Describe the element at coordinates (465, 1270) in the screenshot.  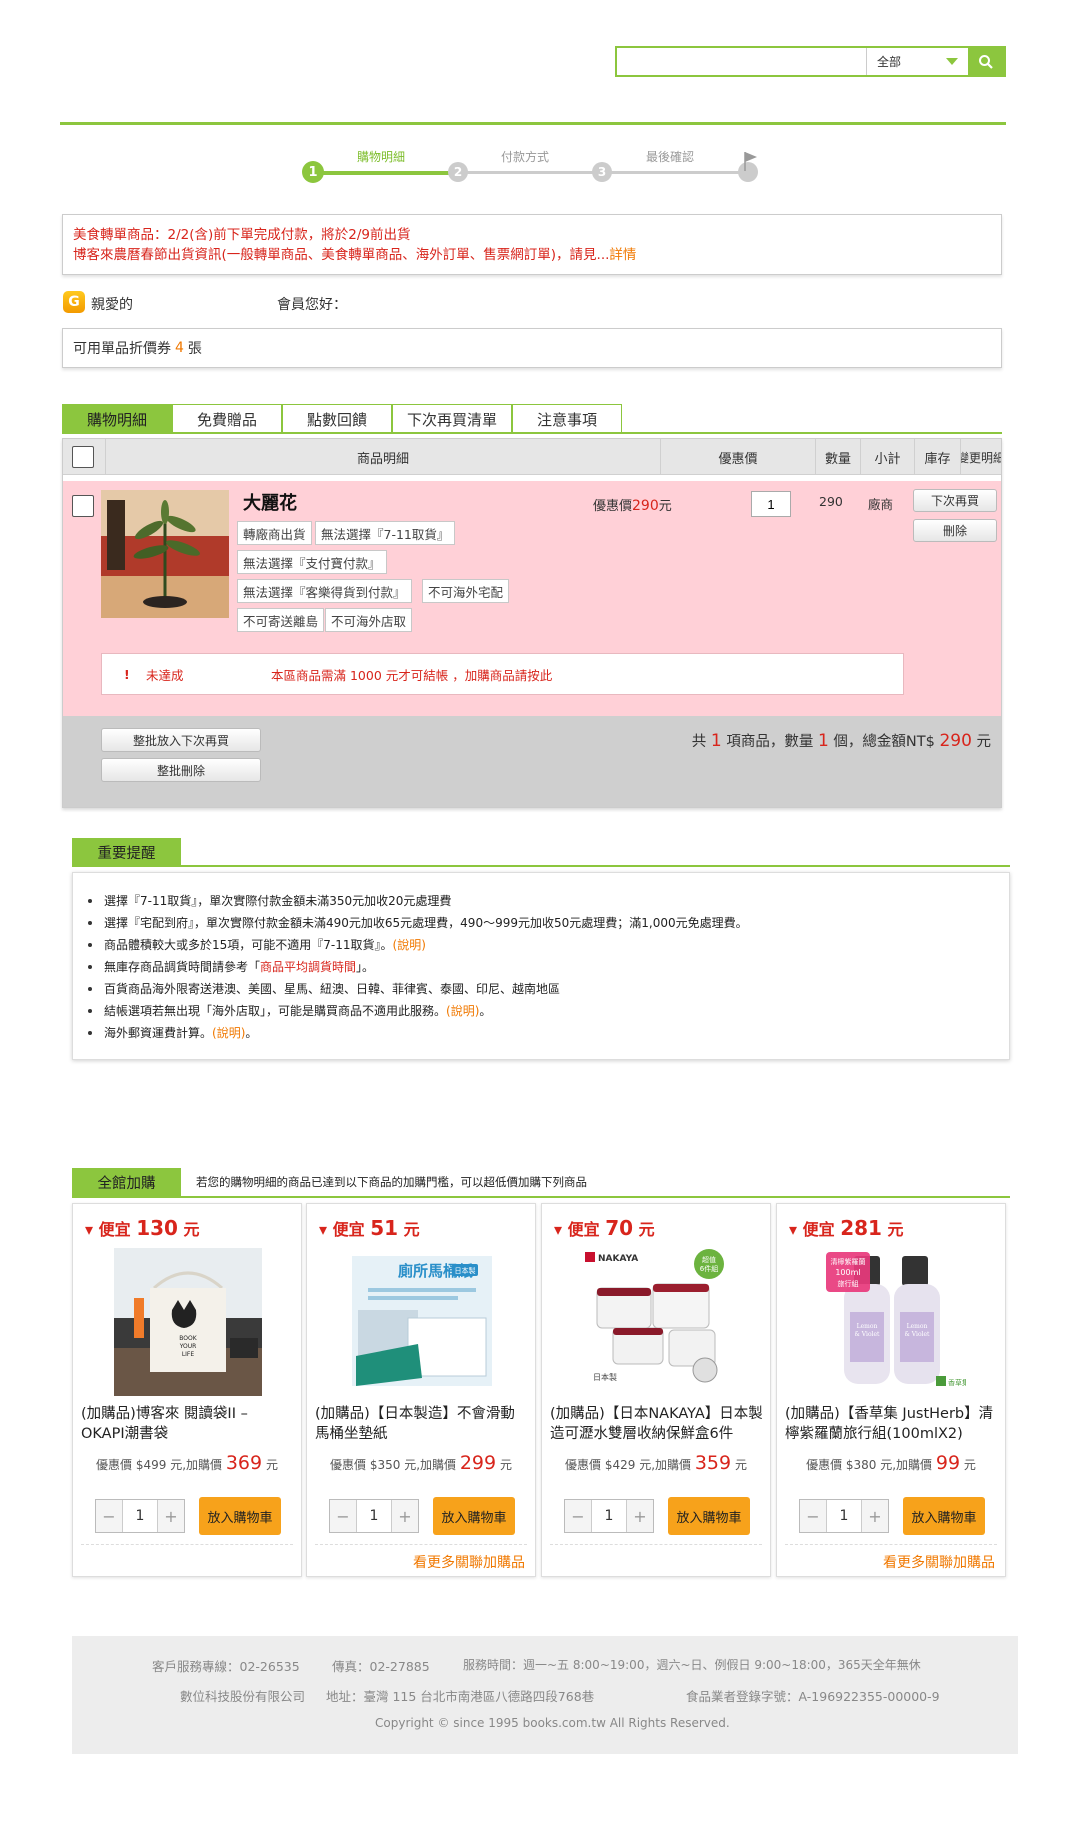
I see `pkg-badge: 日本製` at that location.